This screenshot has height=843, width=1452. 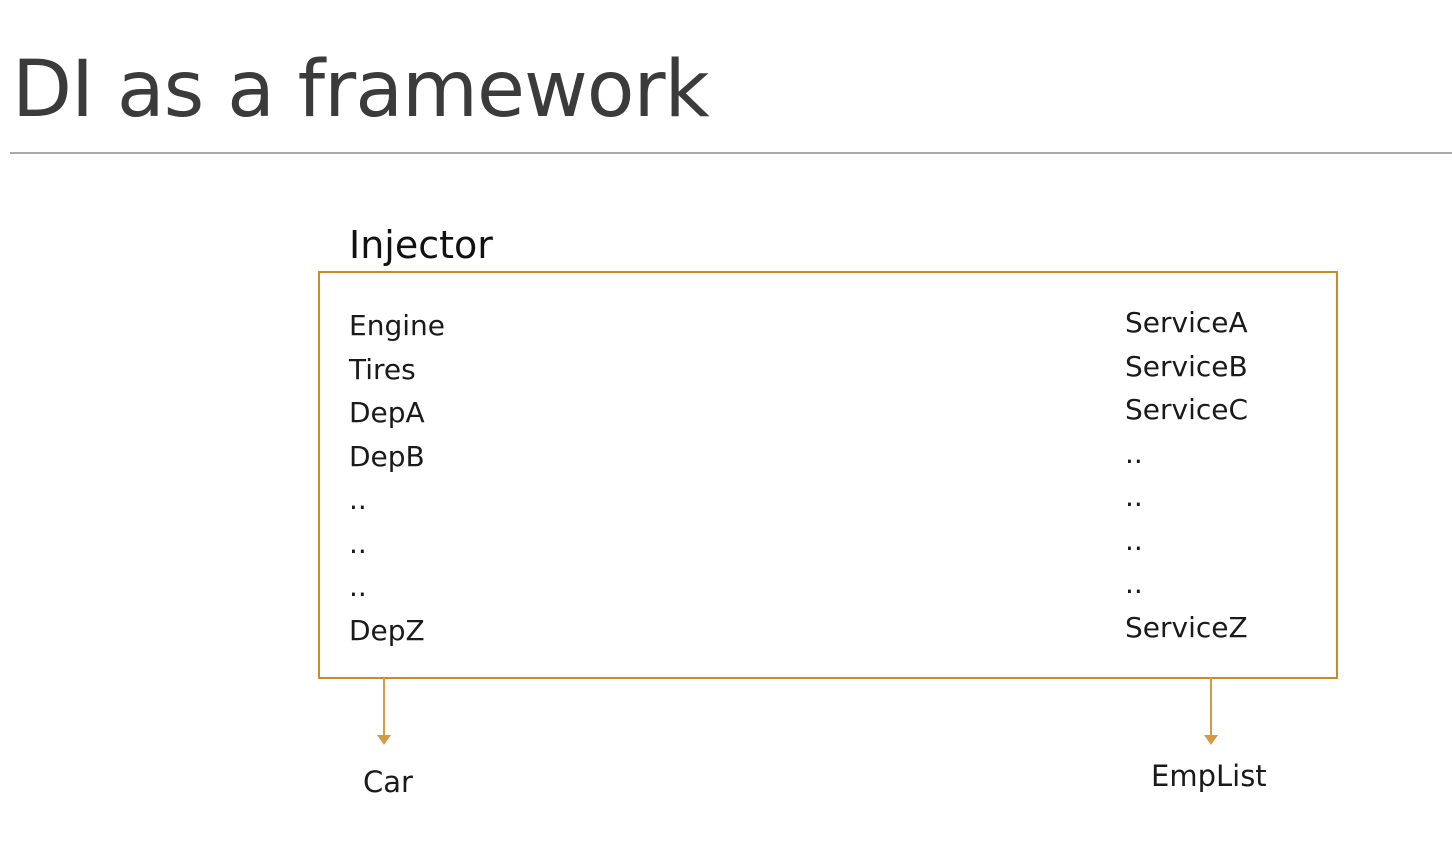 What do you see at coordinates (421, 245) in the screenshot?
I see `injector-label: Injector` at bounding box center [421, 245].